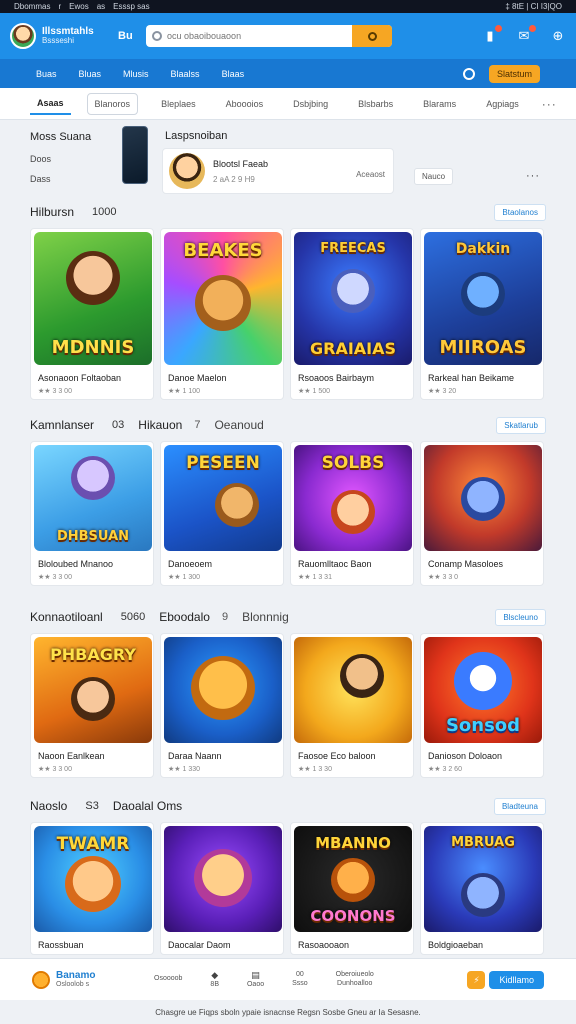 Image resolution: width=576 pixels, height=1024 pixels. What do you see at coordinates (135, 155) in the screenshot?
I see `featured-thumbnail` at bounding box center [135, 155].